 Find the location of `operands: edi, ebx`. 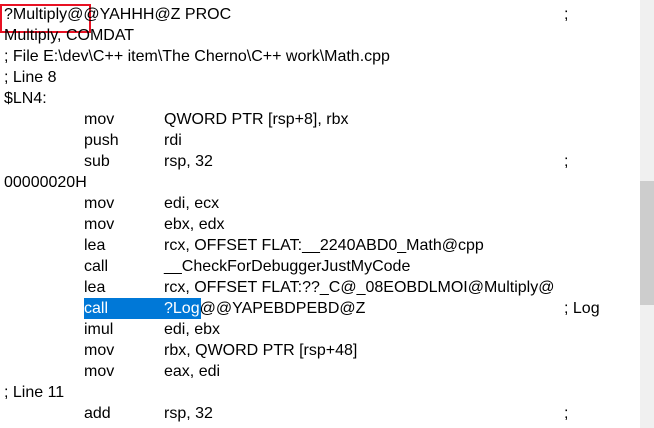

operands: edi, ebx is located at coordinates (192, 329).